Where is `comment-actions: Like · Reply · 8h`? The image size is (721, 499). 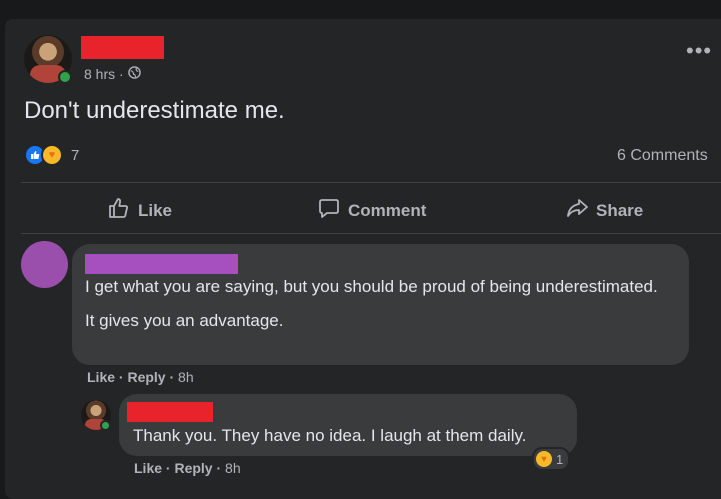
comment-actions: Like · Reply · 8h is located at coordinates (140, 377).